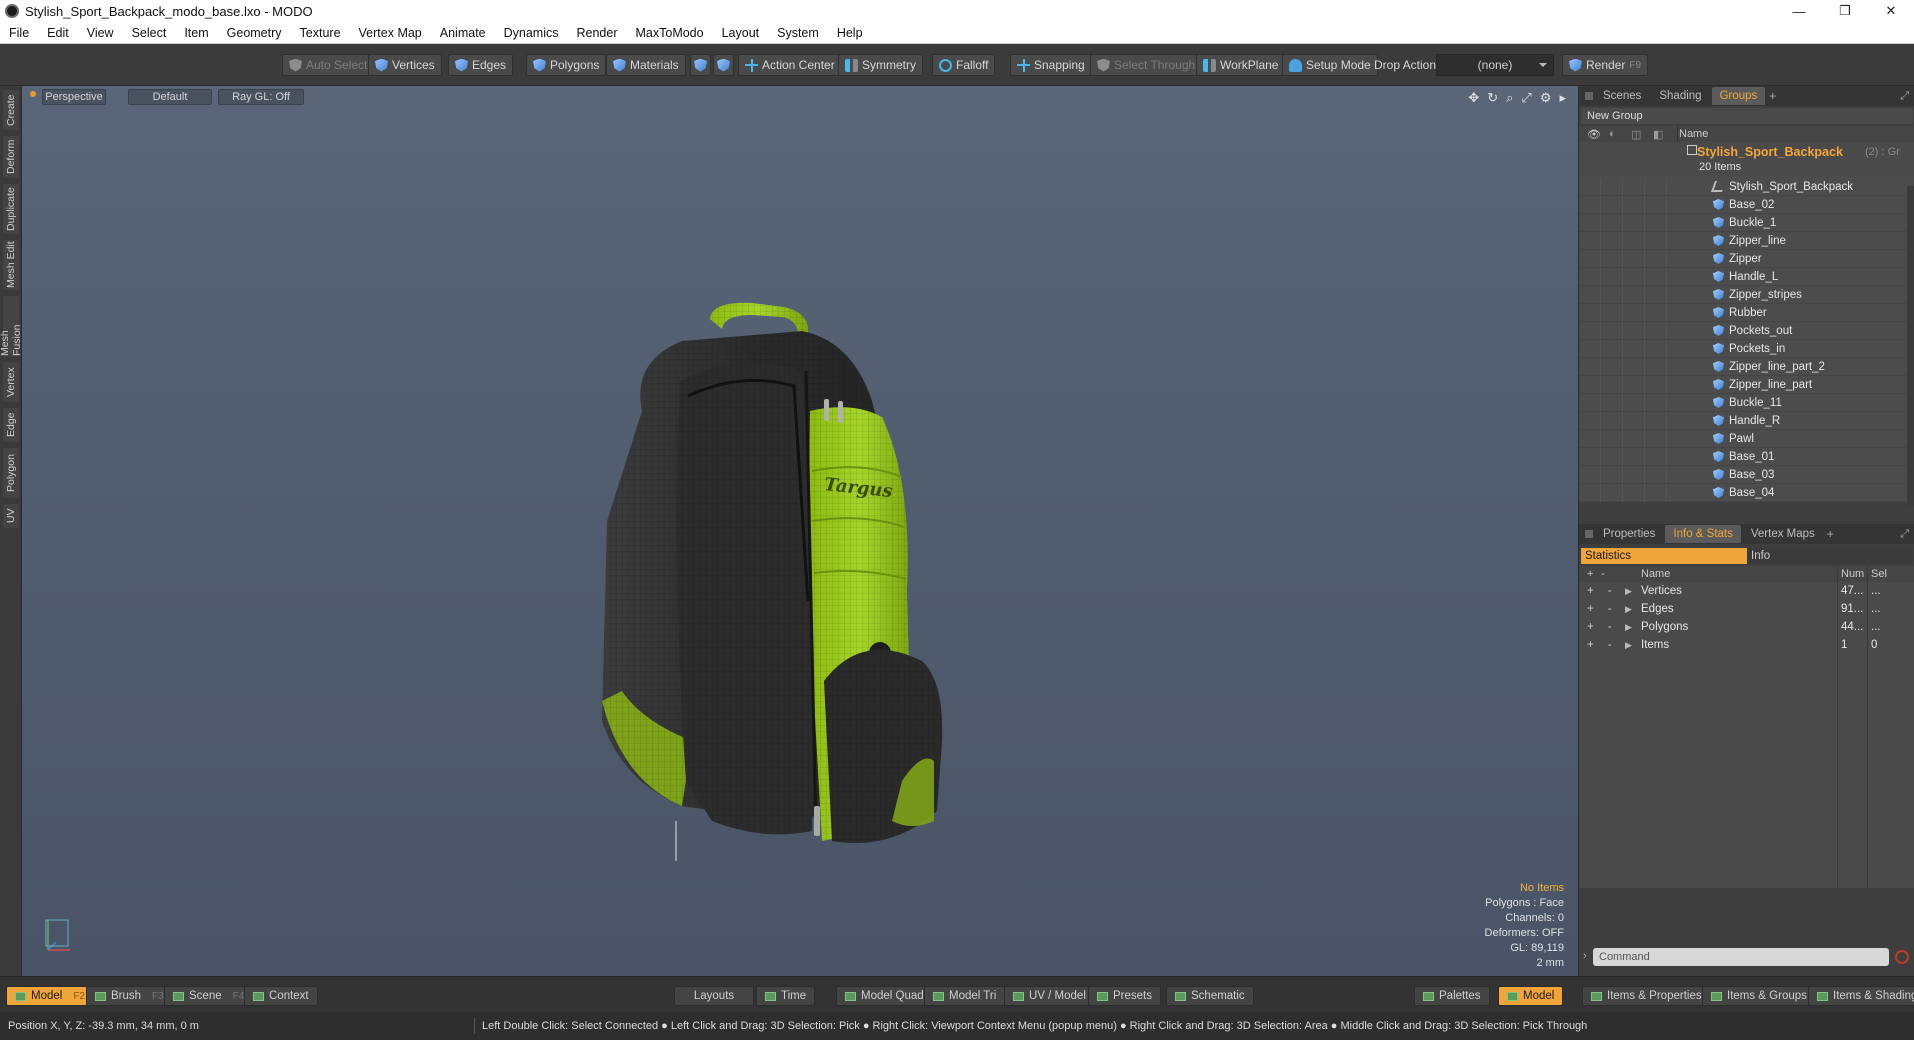 The height and width of the screenshot is (1040, 1914). What do you see at coordinates (11, 209) in the screenshot?
I see `tab-duplicate: Duplicate` at bounding box center [11, 209].